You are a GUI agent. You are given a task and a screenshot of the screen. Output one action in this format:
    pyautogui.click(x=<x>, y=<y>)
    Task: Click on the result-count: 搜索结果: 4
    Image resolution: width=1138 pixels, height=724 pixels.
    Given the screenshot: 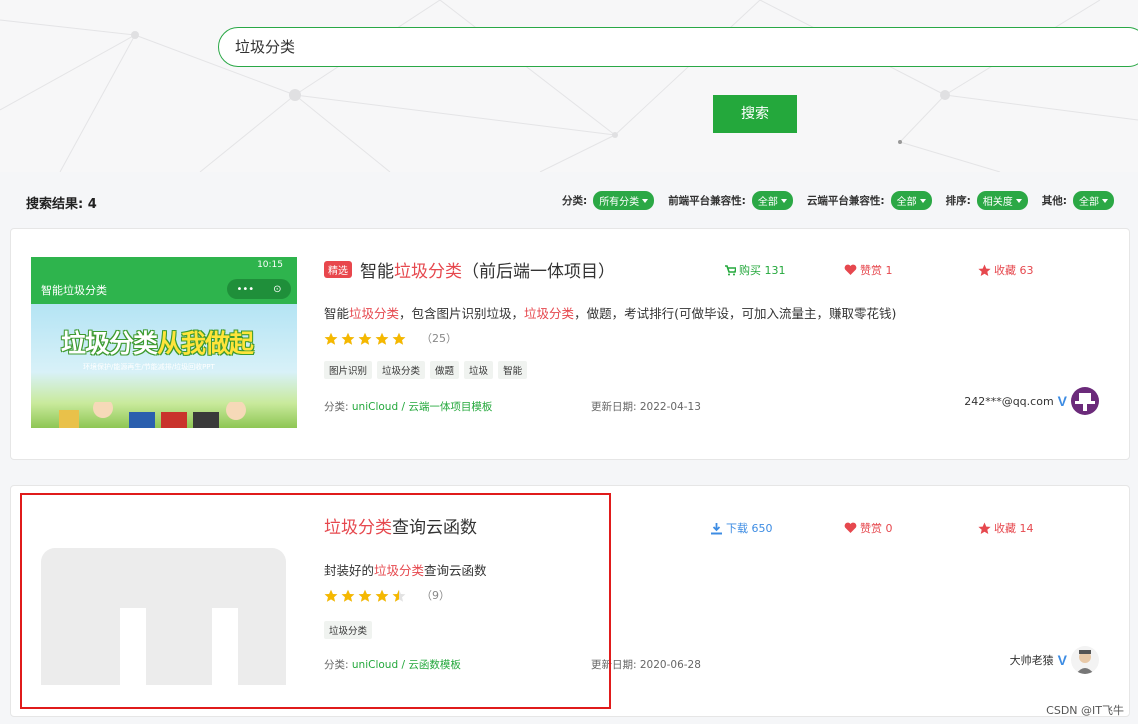 What is the action you would take?
    pyautogui.click(x=61, y=204)
    